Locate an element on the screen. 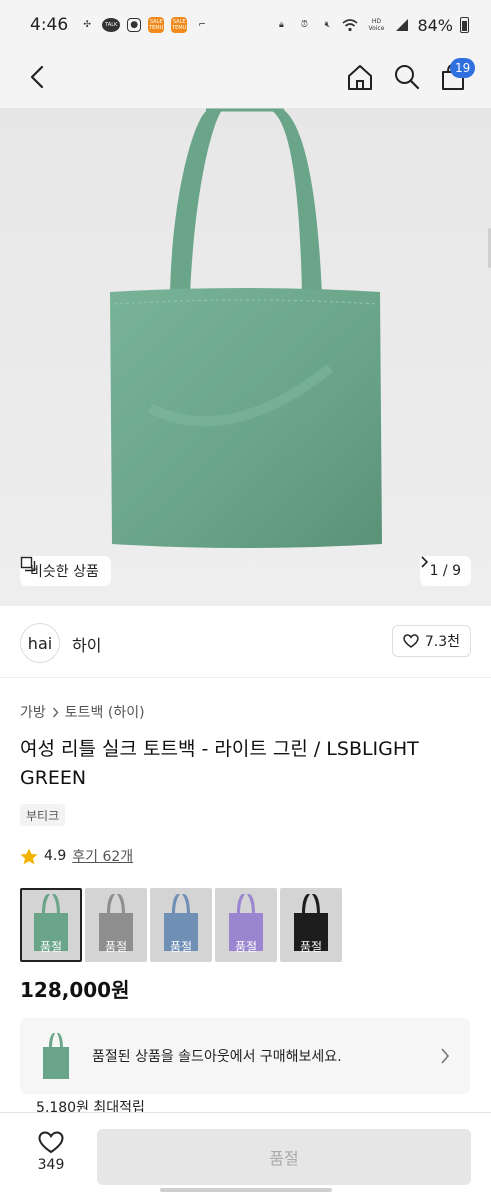  similar-products-button: 비슷한 상품 is located at coordinates (65, 571).